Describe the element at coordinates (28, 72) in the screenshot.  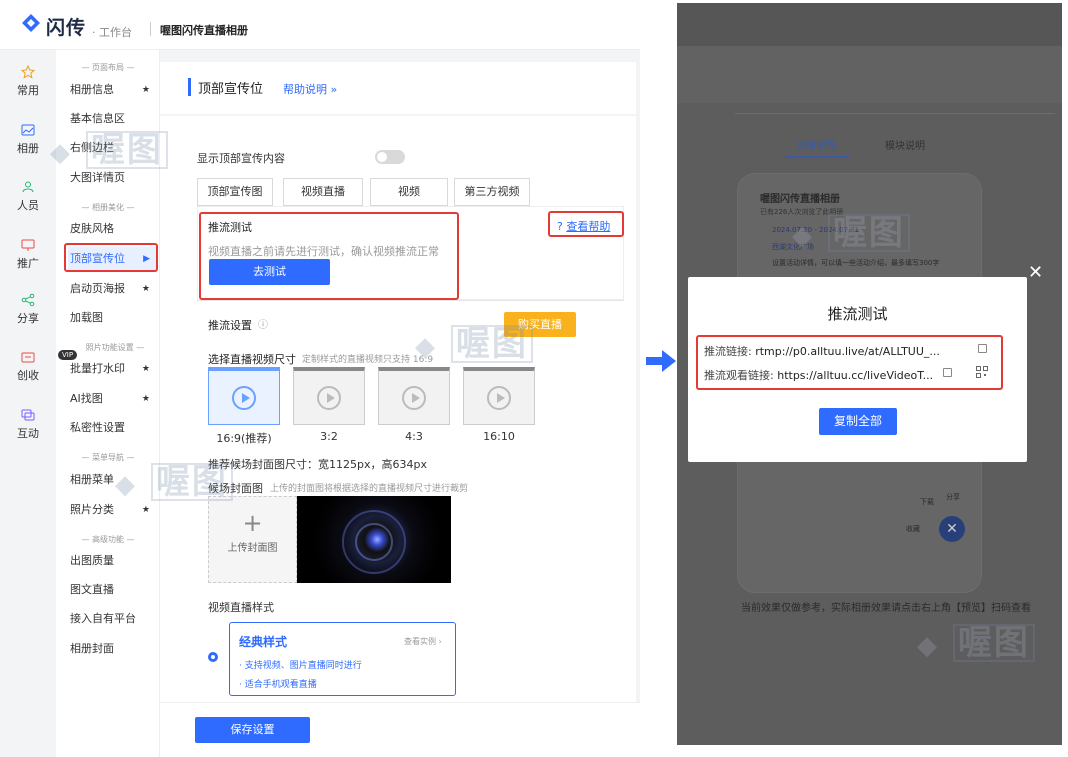
I see `star-icon` at that location.